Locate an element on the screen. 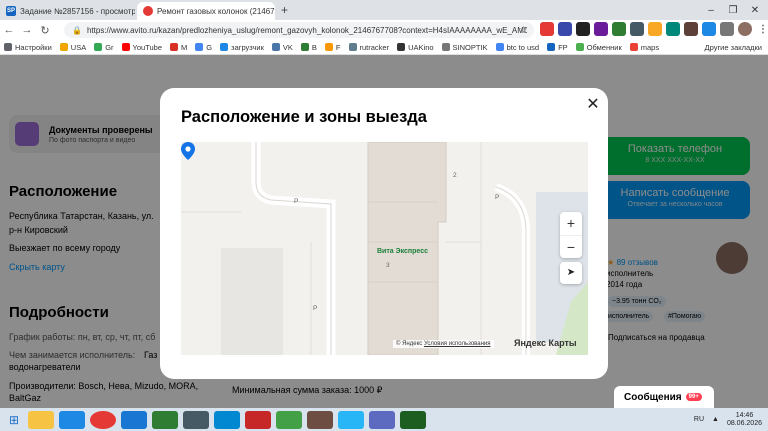  language-indicator: RU is located at coordinates (699, 419).